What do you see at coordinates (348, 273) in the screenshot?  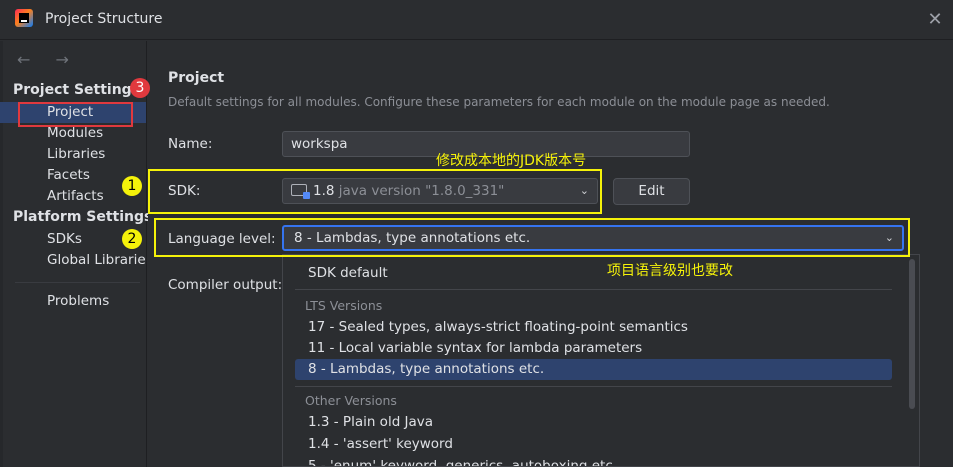 I see `popup-item-sdk-default: SDK default` at bounding box center [348, 273].